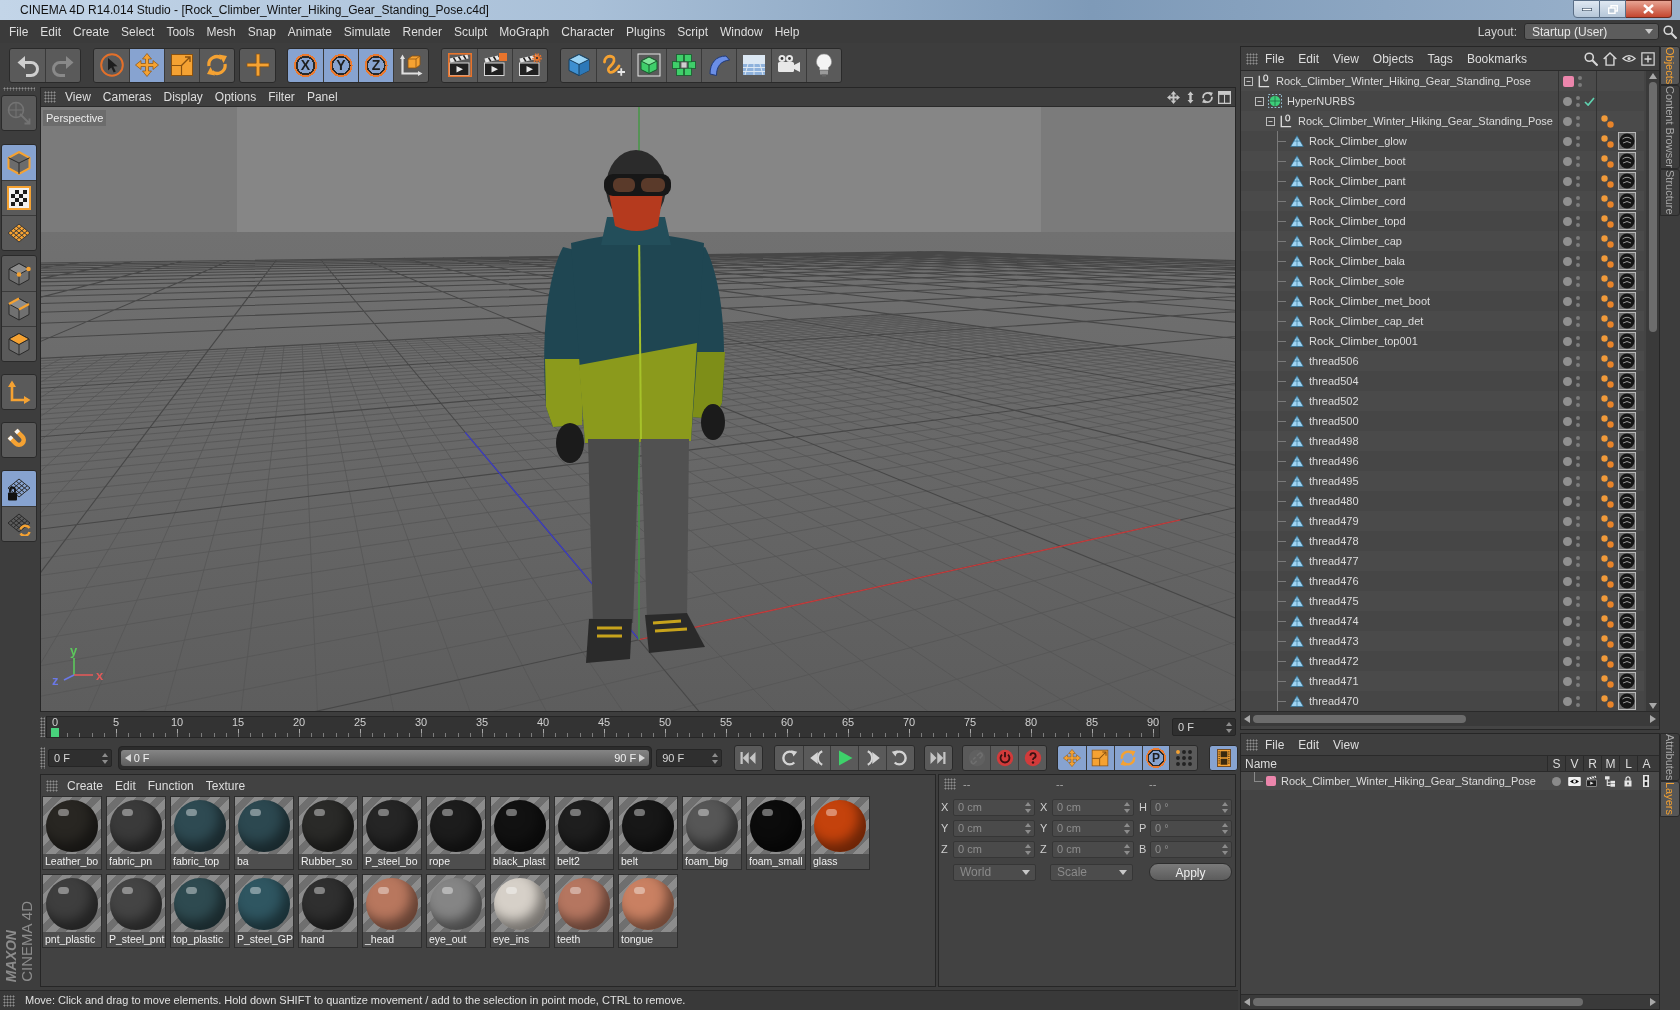 The width and height of the screenshot is (1680, 1010). What do you see at coordinates (1204, 727) in the screenshot?
I see `frame-field: 0 F` at bounding box center [1204, 727].